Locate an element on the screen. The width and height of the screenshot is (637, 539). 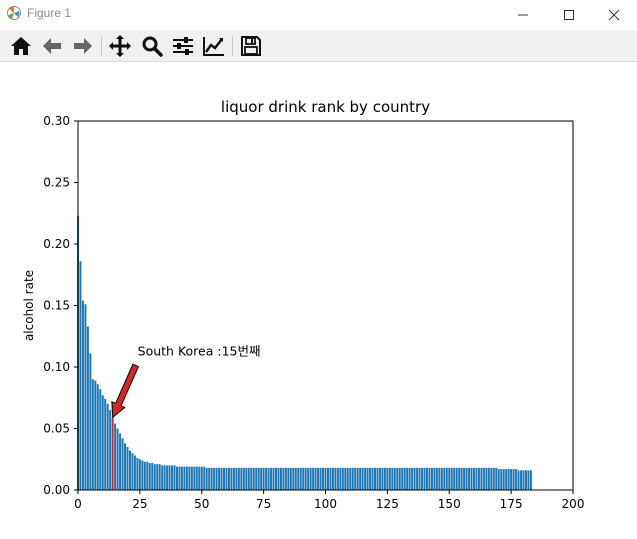
x-tick-label: 75 is located at coordinates (263, 504).